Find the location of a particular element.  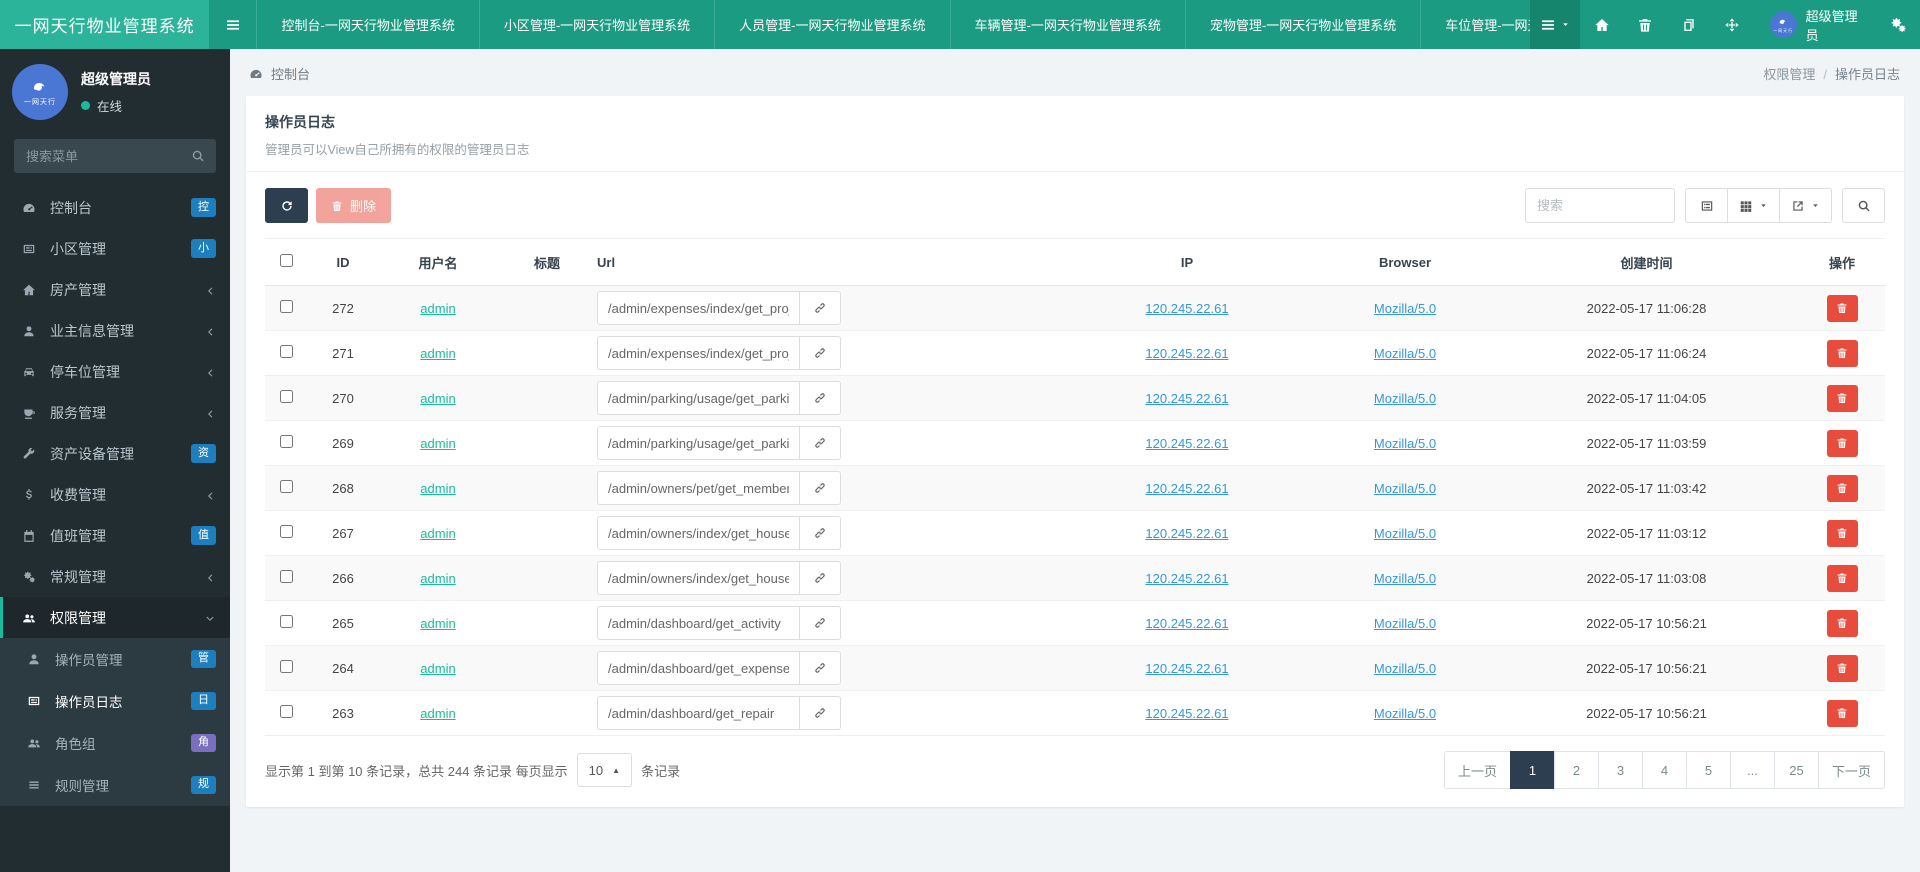

navbar-tab: 宠物管理-一网天行物业管理系统 is located at coordinates (1304, 24).